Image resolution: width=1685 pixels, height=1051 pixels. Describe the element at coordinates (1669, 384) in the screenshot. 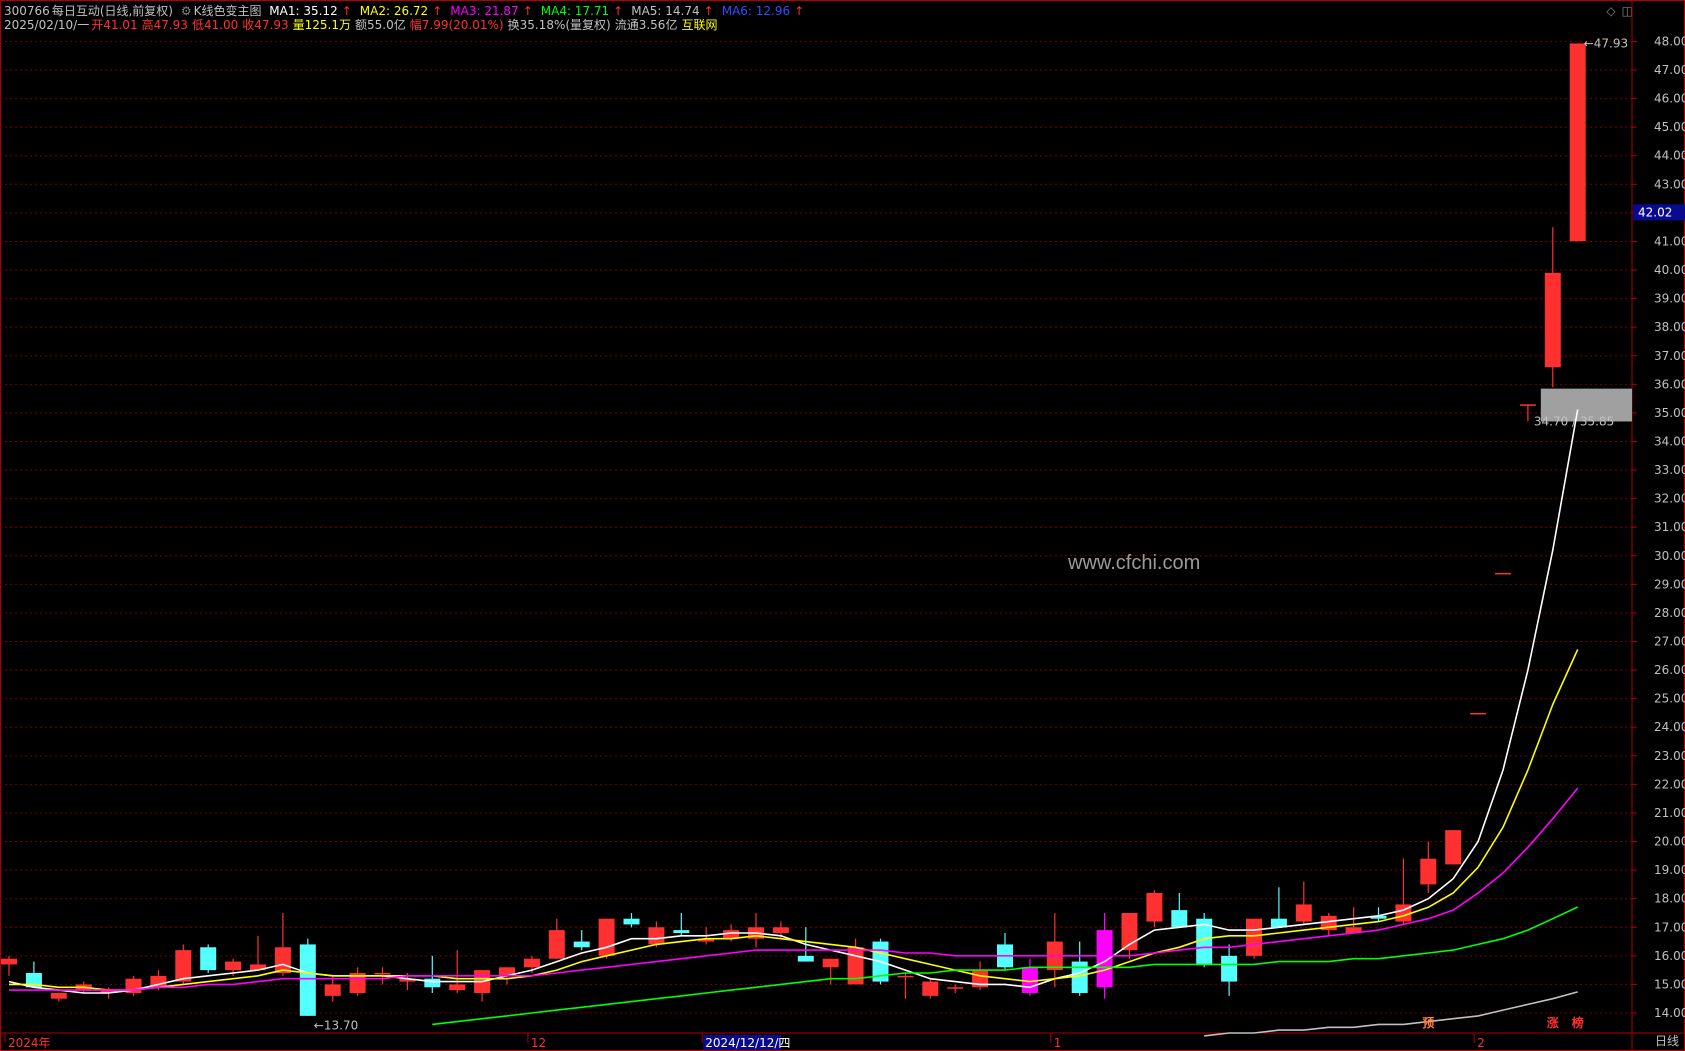

I see `y-tick-label: 36.00` at that location.